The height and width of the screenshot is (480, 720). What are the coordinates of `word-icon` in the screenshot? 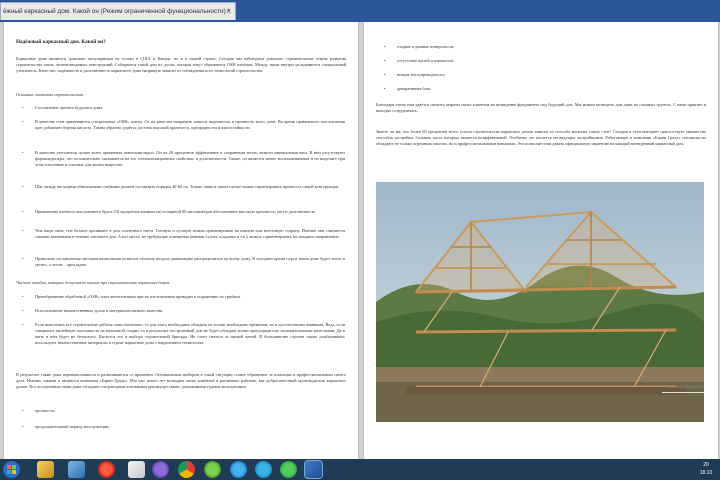 It's located at (313, 469).